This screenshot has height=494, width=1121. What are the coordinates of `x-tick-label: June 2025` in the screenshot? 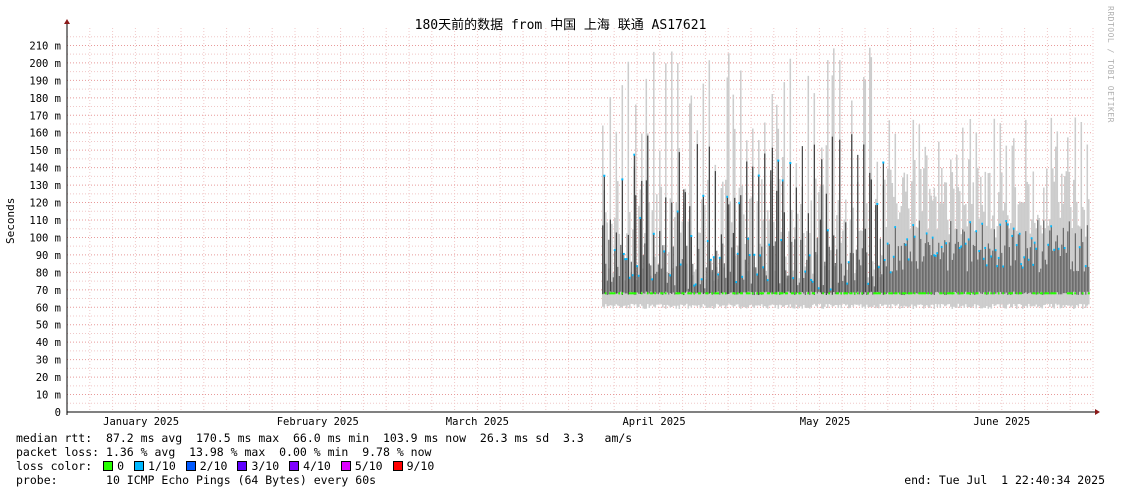 It's located at (1001, 422).